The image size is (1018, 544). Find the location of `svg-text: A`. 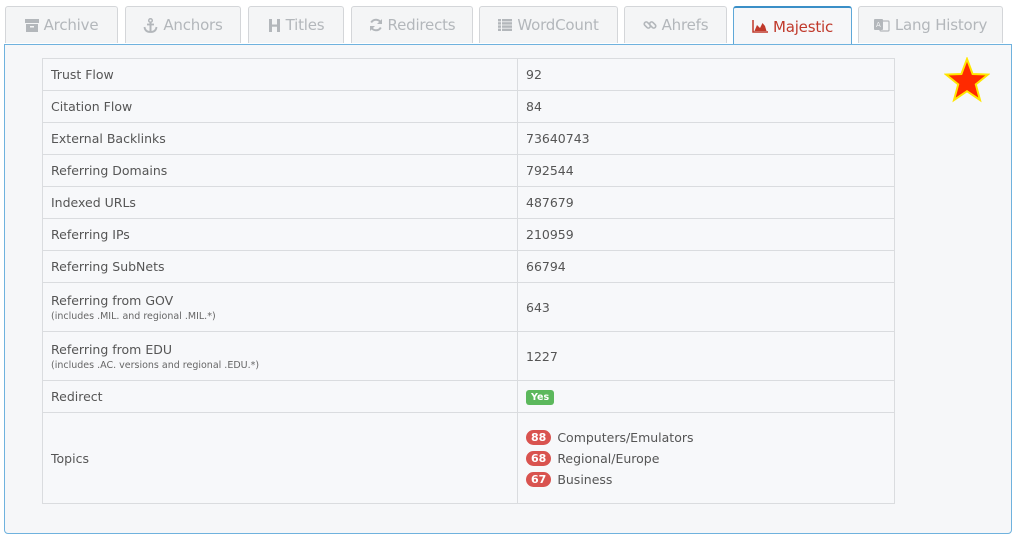

svg-text: A is located at coordinates (878, 25).